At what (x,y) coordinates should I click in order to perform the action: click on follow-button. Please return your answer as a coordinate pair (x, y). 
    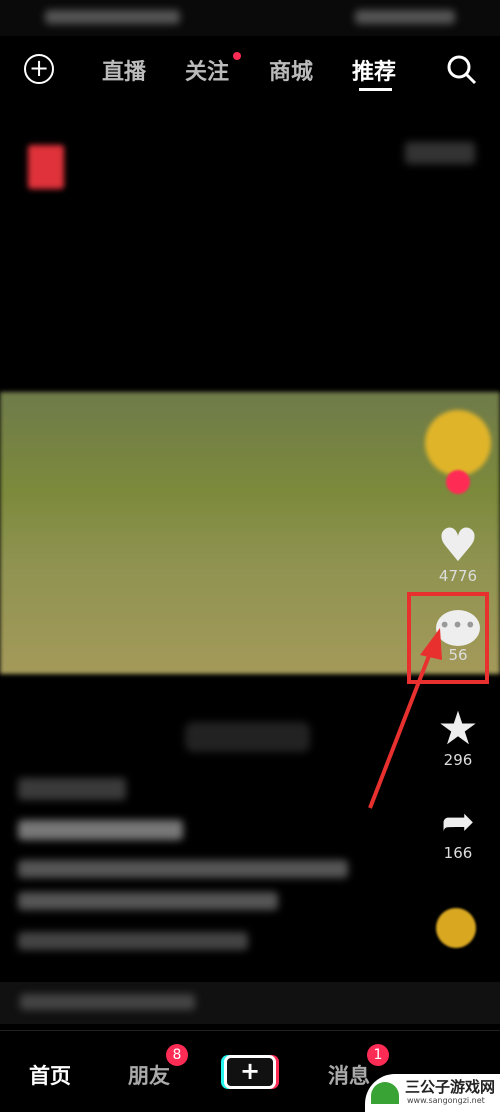
    Looking at the image, I should click on (458, 482).